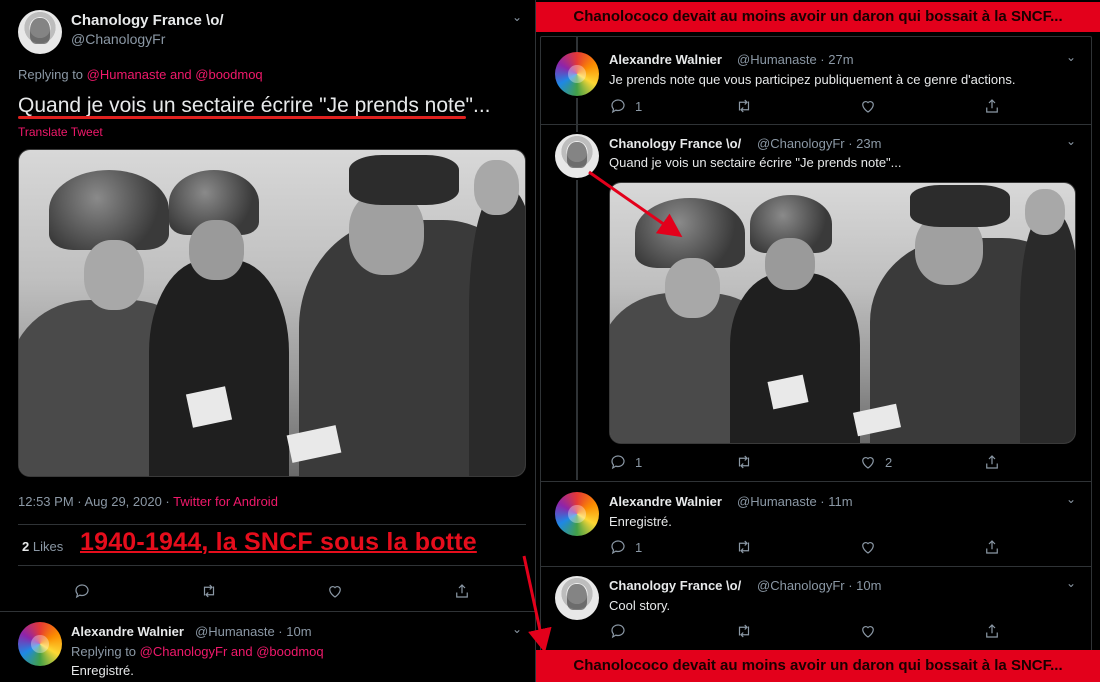  What do you see at coordinates (602, 411) in the screenshot?
I see `annotation-arrow` at bounding box center [602, 411].